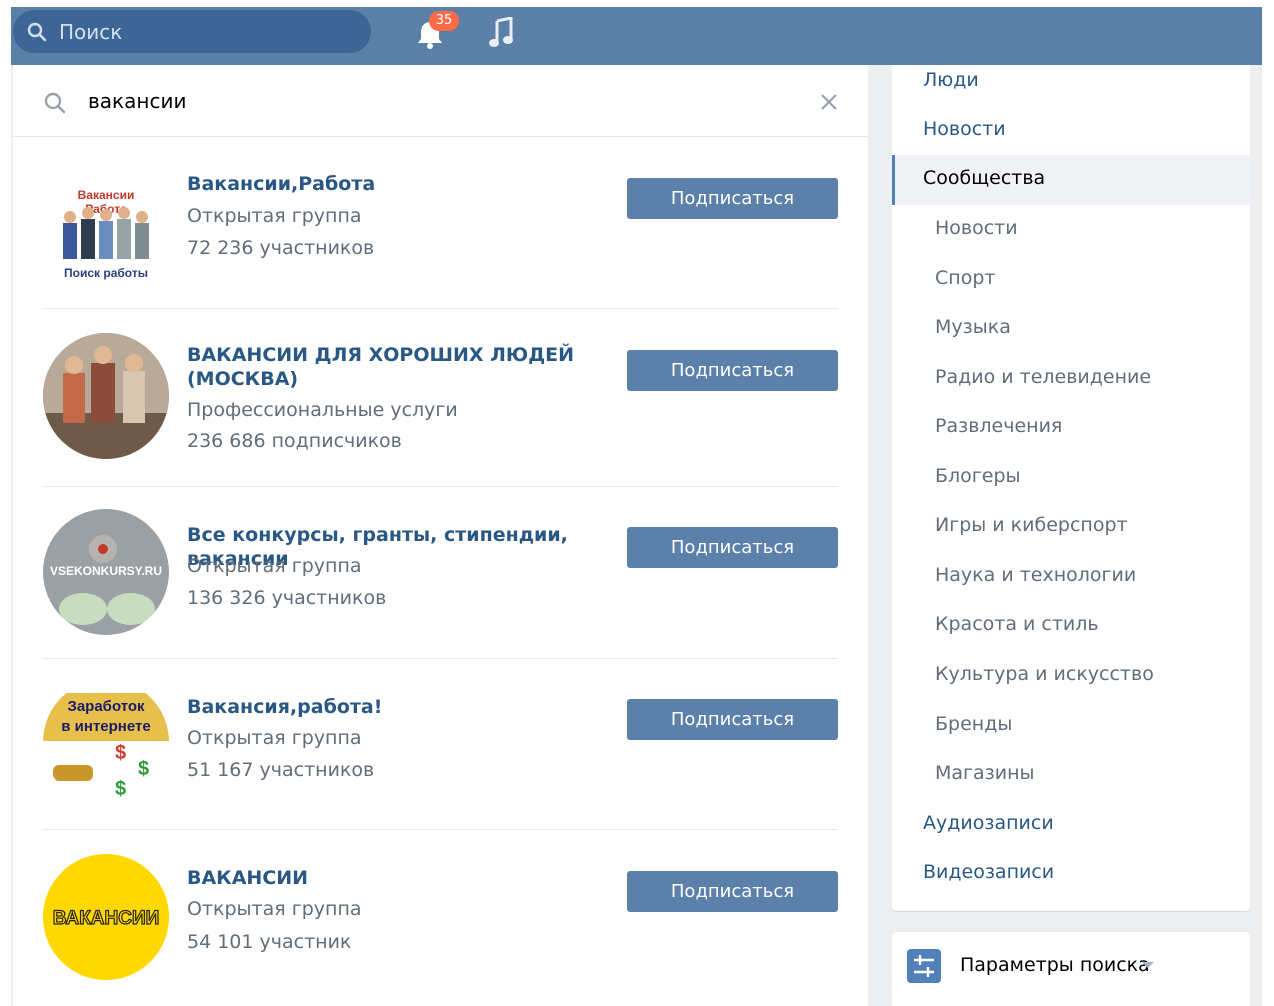 Image resolution: width=1274 pixels, height=1006 pixels. I want to click on menu-subitem-radio-tv: Радио и телевидение, so click(1071, 379).